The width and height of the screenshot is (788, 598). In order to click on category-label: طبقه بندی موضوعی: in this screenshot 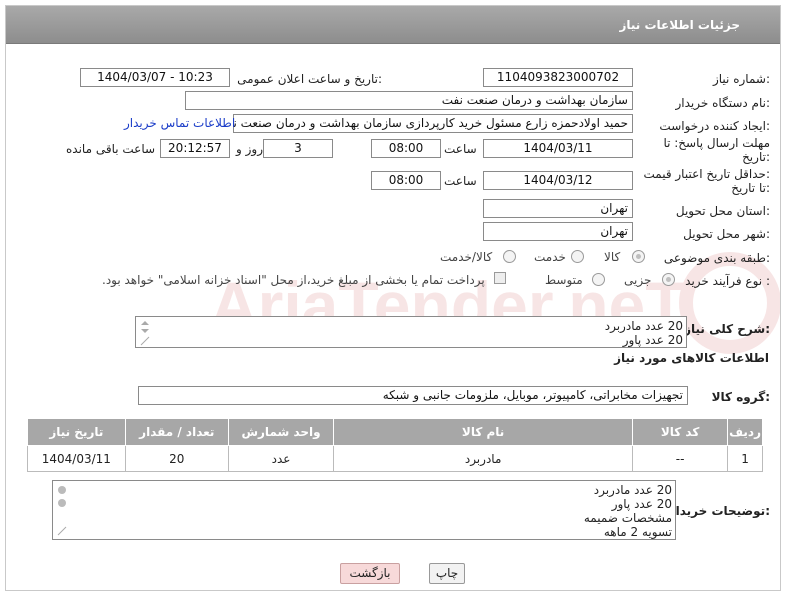, I will do `click(716, 258)`.